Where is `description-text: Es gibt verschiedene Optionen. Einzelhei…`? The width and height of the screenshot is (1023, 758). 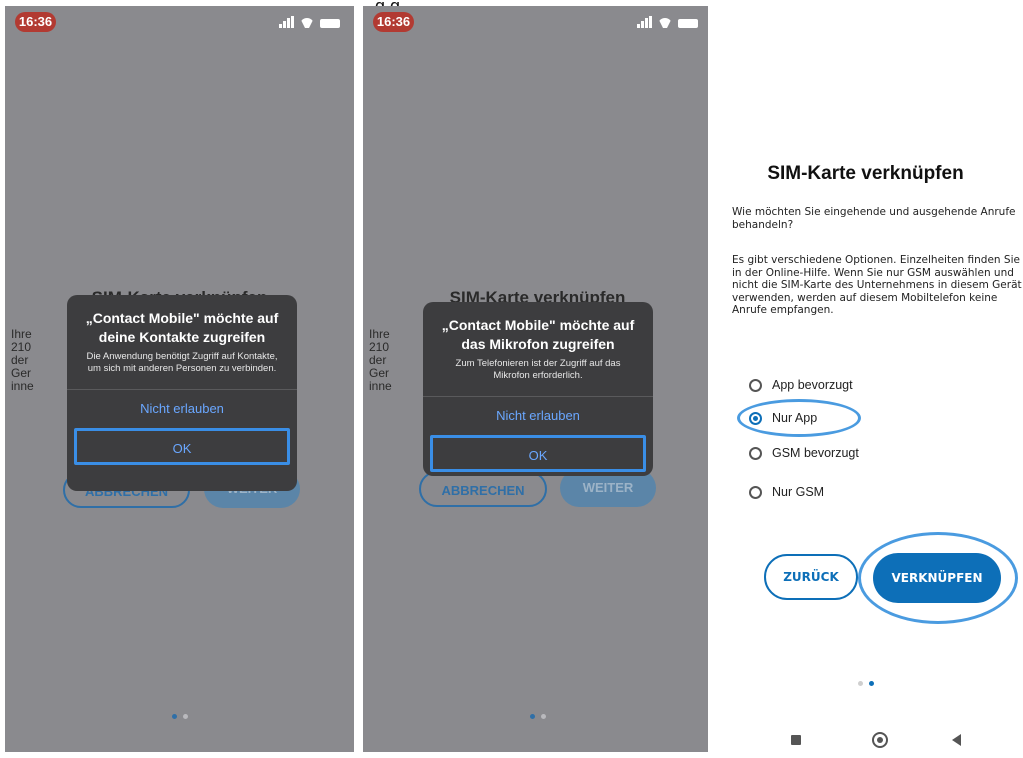
description-text: Es gibt verschiedene Optionen. Einzelhei… is located at coordinates (877, 285).